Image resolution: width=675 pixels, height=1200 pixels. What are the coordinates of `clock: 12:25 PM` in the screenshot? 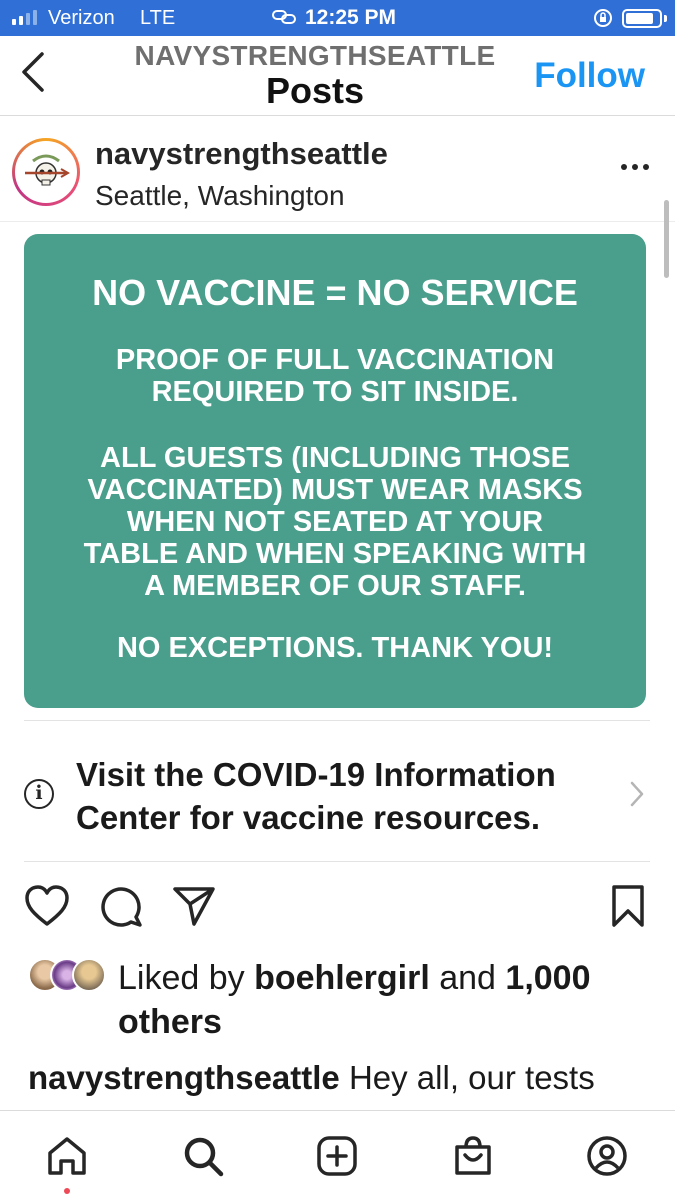 It's located at (351, 17).